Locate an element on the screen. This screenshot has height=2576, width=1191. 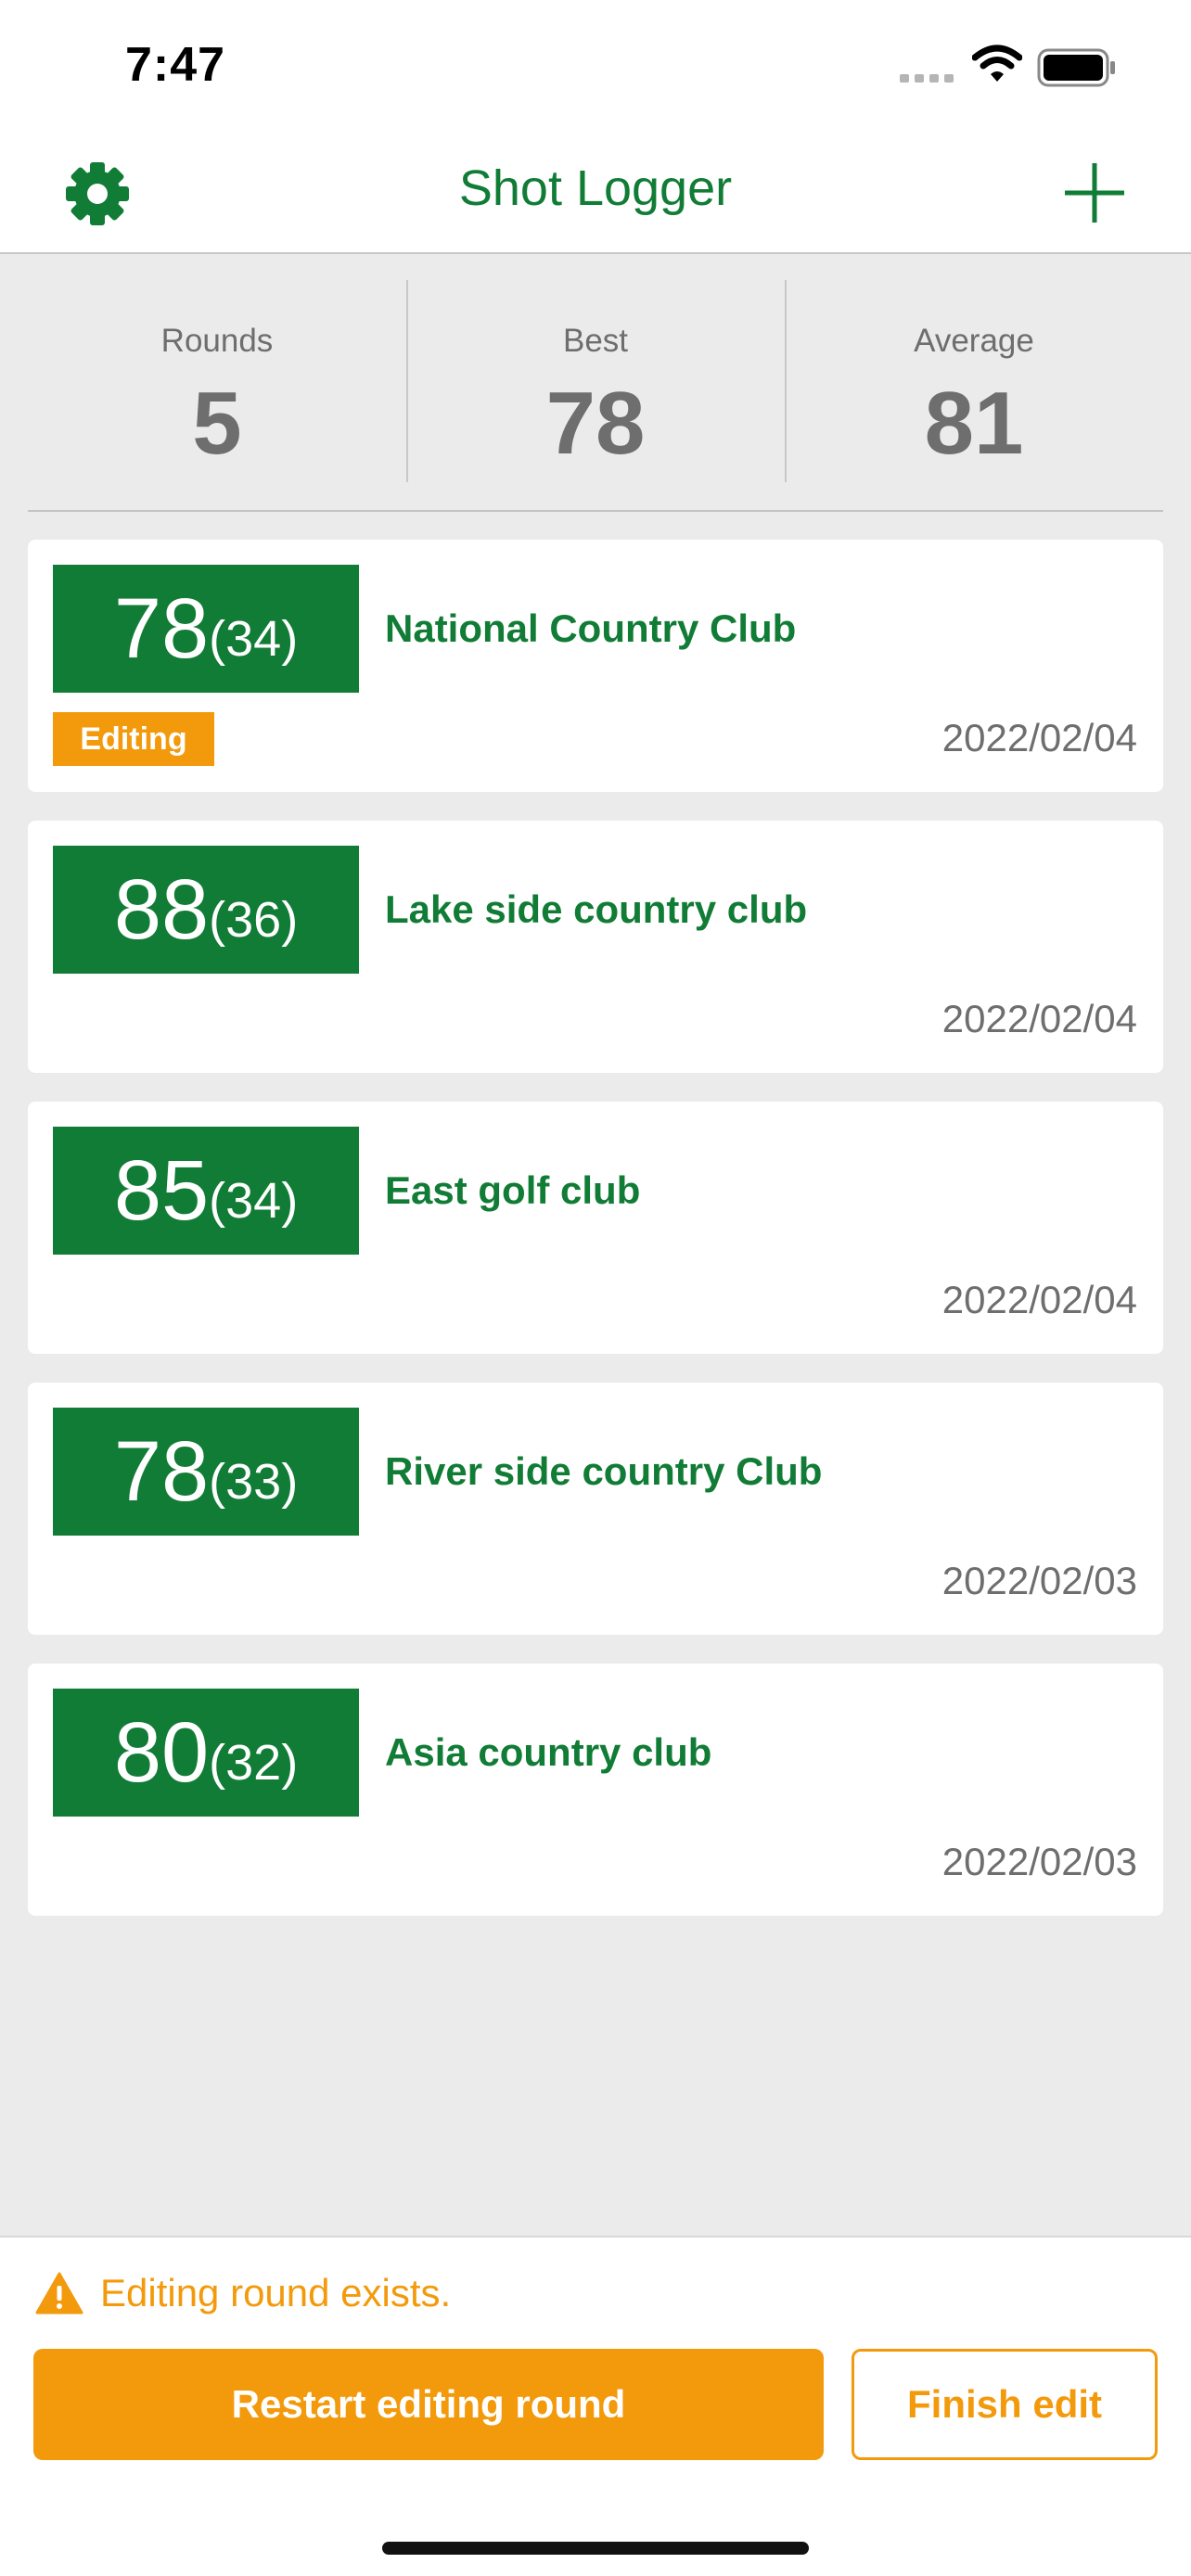
warning-text: Editing round exists. is located at coordinates (276, 2293).